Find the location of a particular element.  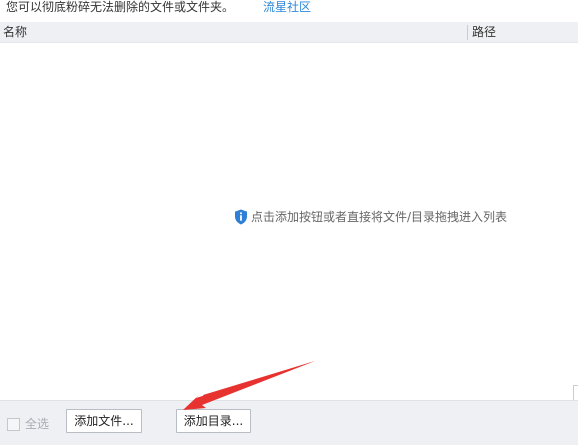

column-header-name: 名称 is located at coordinates (15, 32).